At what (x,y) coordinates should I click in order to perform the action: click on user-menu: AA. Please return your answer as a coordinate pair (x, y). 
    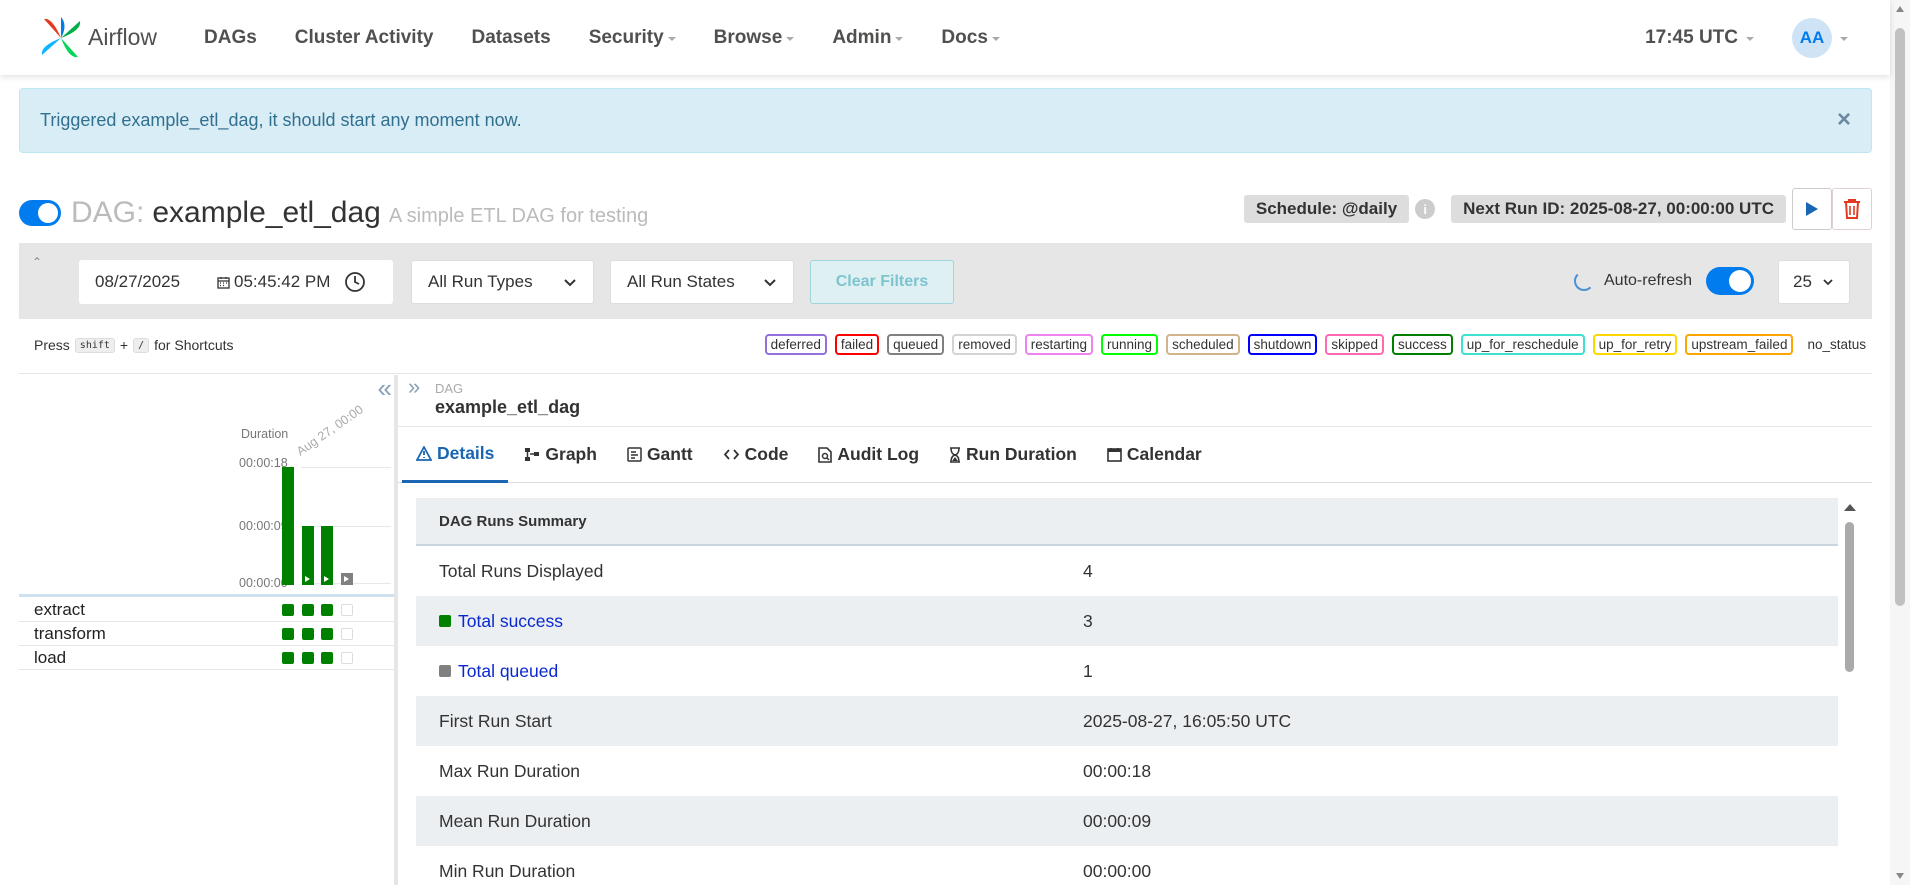
    Looking at the image, I should click on (1820, 37).